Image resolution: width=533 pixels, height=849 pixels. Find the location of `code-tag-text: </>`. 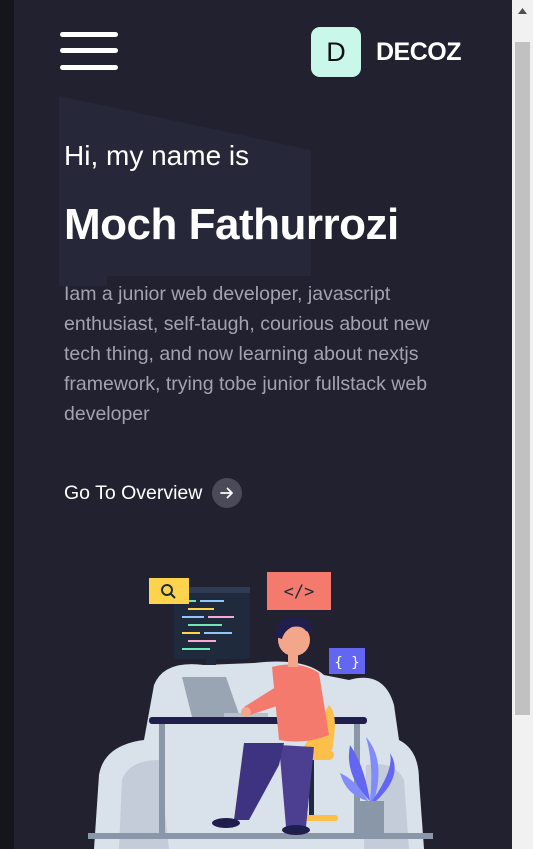

code-tag-text: </> is located at coordinates (299, 592).